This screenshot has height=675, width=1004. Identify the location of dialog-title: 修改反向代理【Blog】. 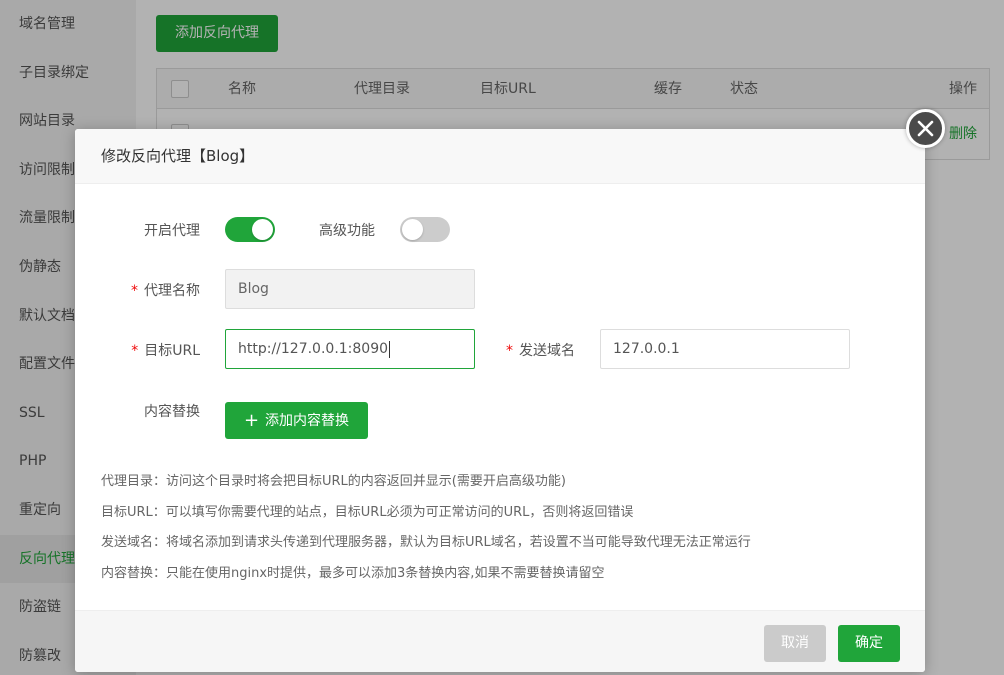
(178, 156).